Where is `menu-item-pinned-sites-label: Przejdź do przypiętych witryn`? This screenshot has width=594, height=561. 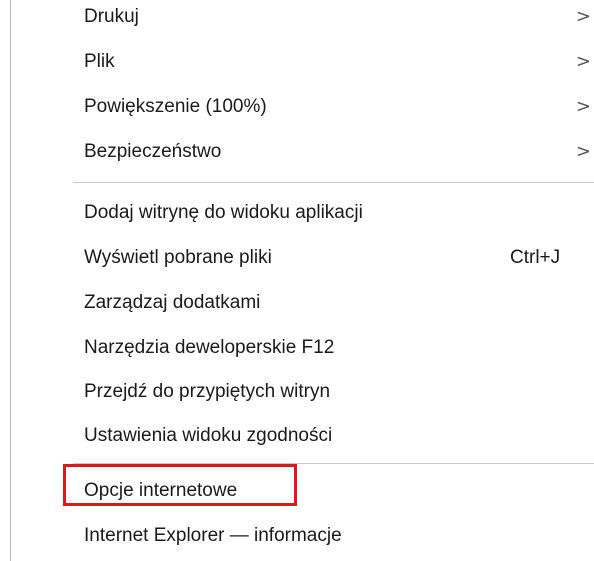 menu-item-pinned-sites-label: Przejdź do przypiętych witryn is located at coordinates (207, 391).